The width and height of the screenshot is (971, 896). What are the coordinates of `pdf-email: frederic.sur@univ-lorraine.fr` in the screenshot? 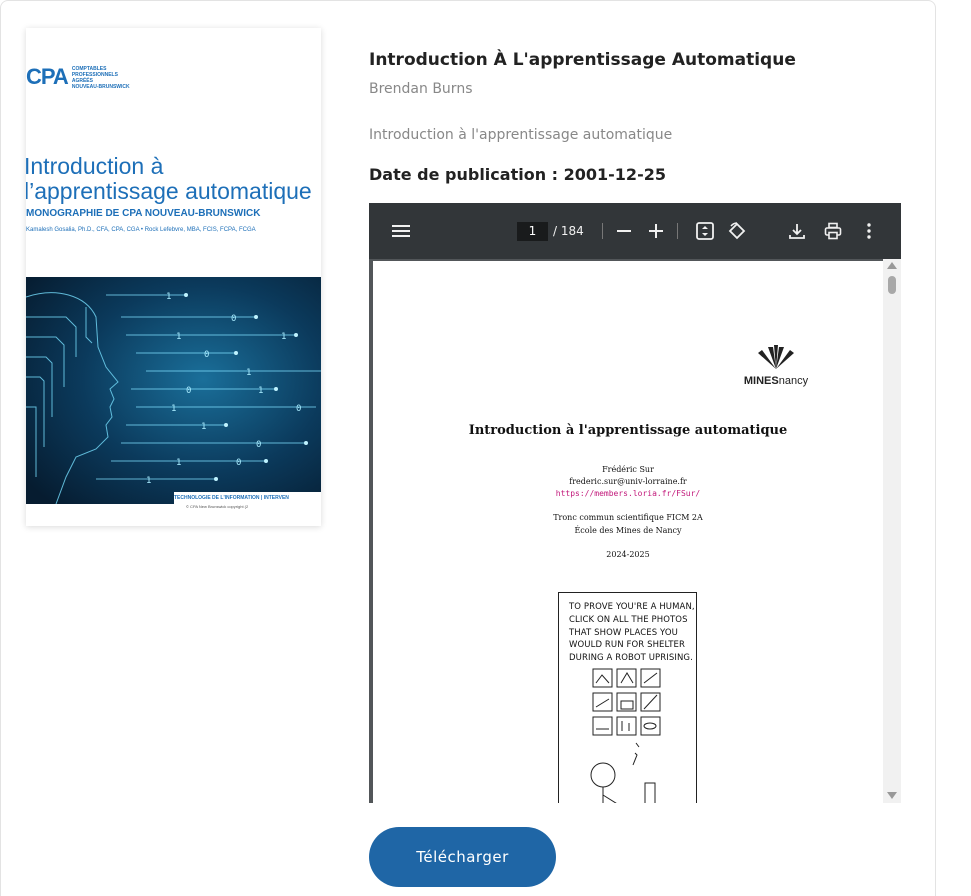 It's located at (628, 481).